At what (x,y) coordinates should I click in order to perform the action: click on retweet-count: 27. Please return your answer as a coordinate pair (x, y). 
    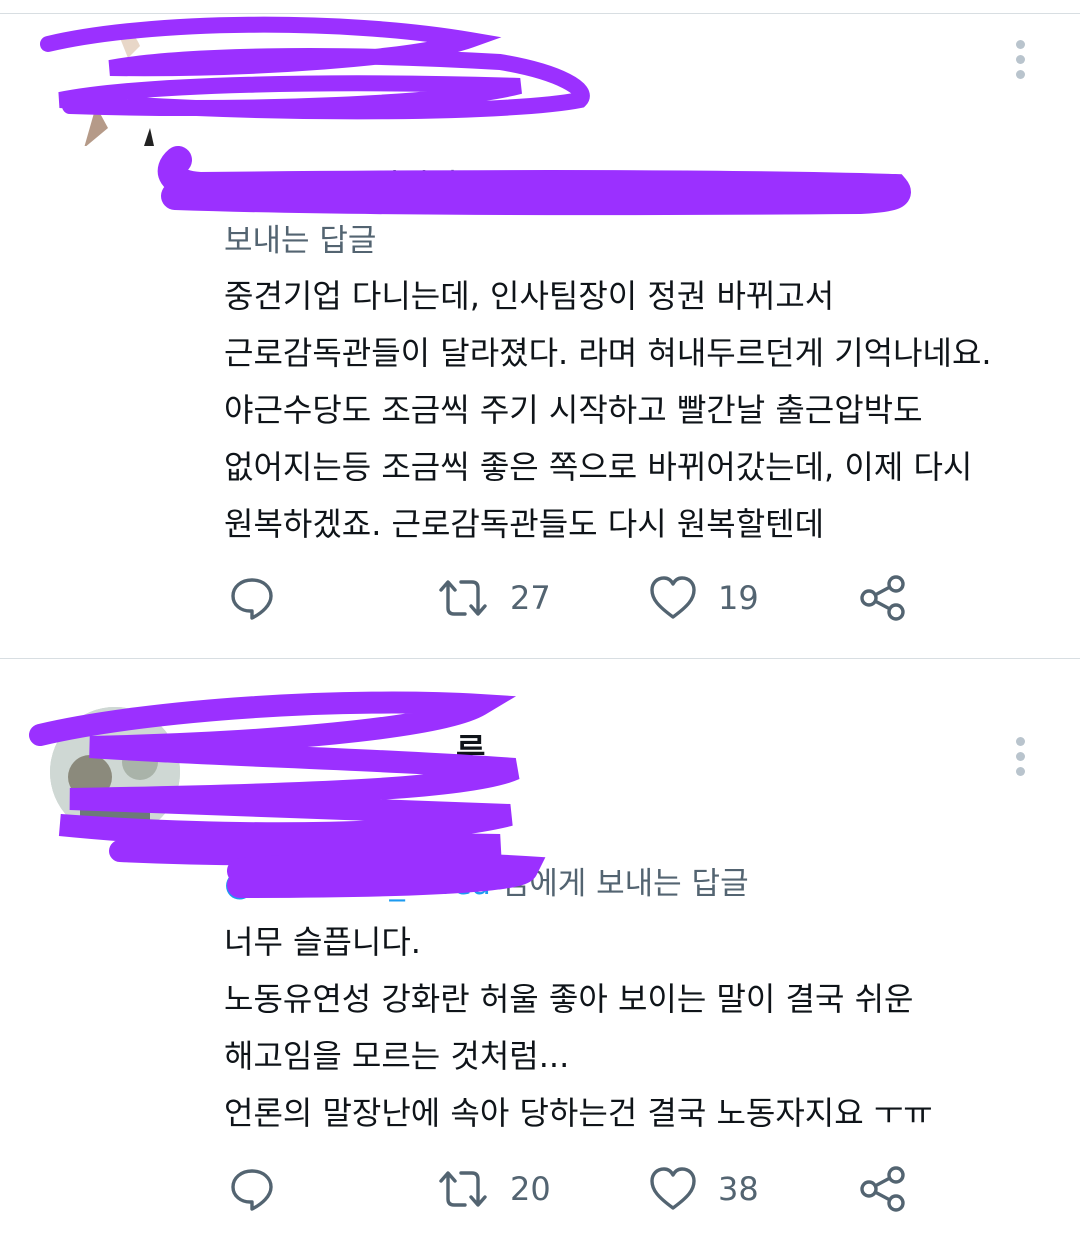
    Looking at the image, I should click on (530, 598).